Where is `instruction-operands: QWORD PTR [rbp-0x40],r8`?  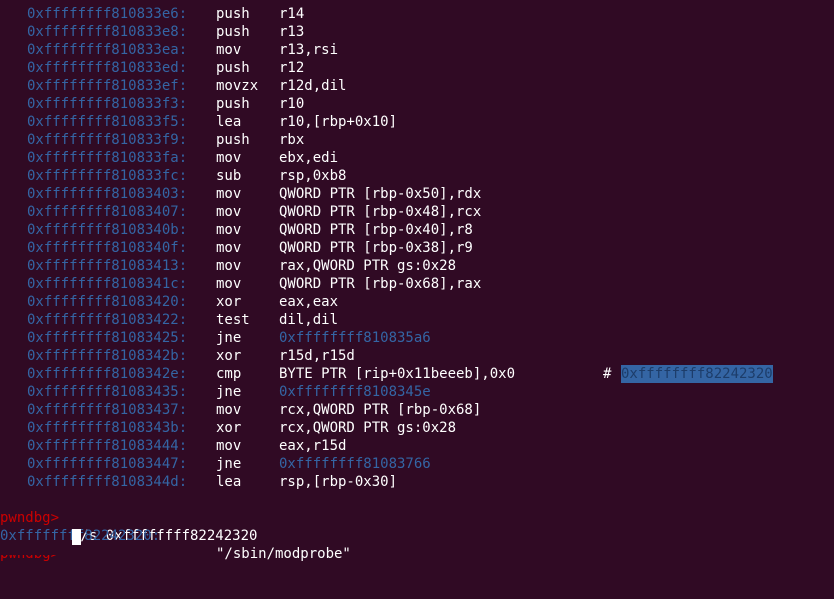 instruction-operands: QWORD PTR [rbp-0x40],r8 is located at coordinates (376, 230).